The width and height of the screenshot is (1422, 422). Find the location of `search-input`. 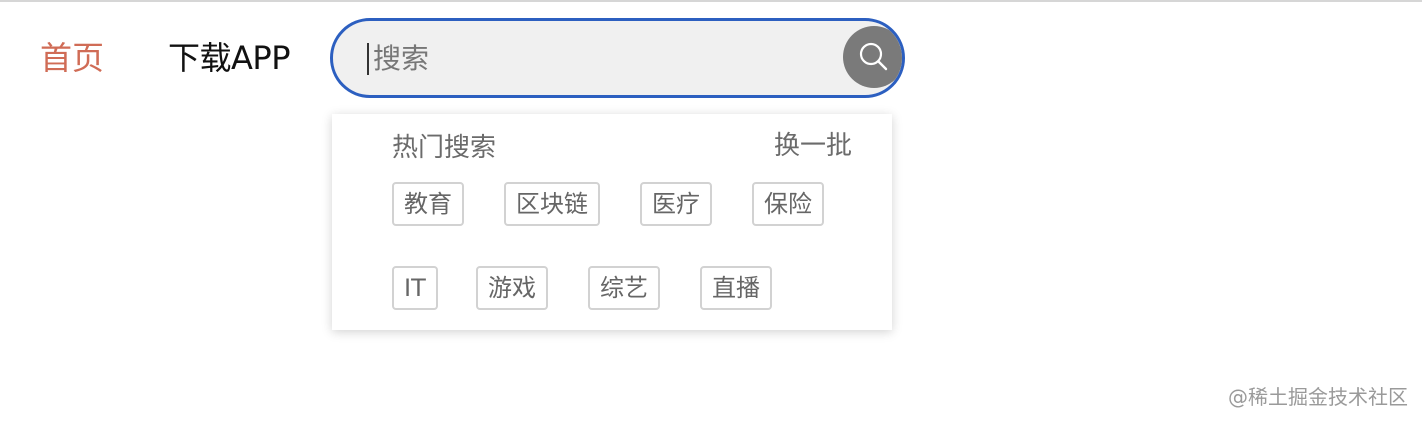

search-input is located at coordinates (602, 59).